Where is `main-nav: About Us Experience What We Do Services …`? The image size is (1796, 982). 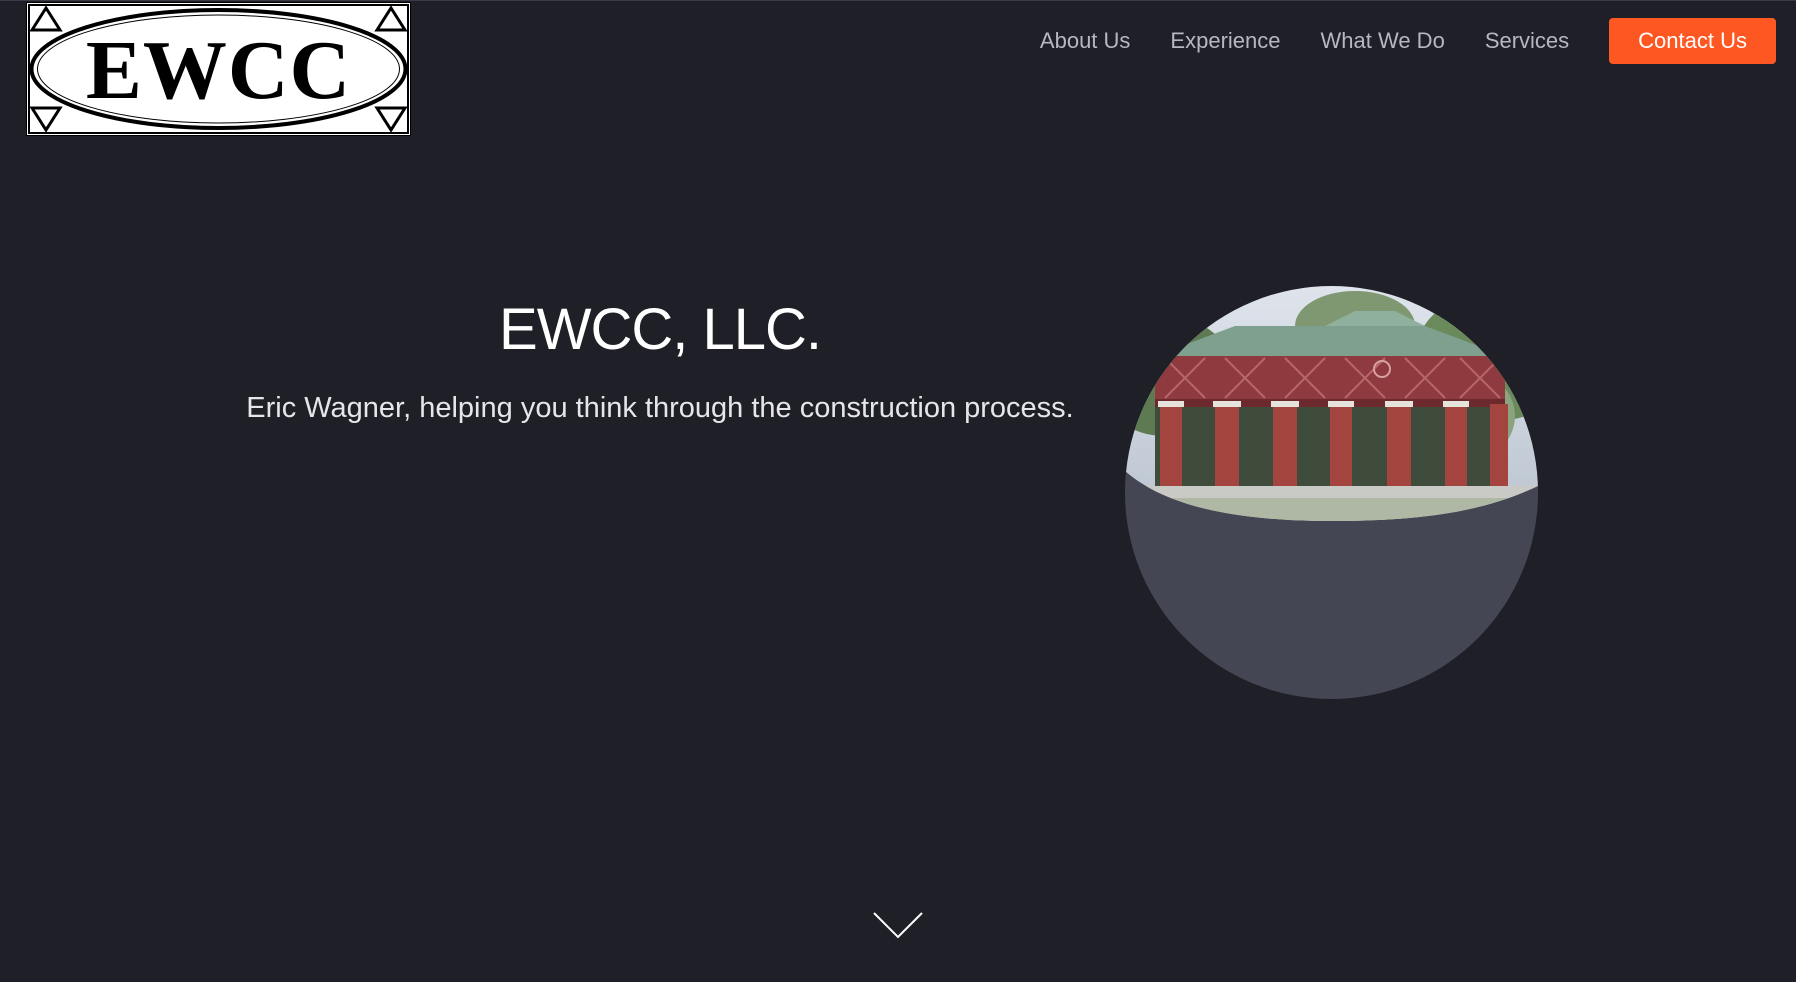 main-nav: About Us Experience What We Do Services … is located at coordinates (1408, 41).